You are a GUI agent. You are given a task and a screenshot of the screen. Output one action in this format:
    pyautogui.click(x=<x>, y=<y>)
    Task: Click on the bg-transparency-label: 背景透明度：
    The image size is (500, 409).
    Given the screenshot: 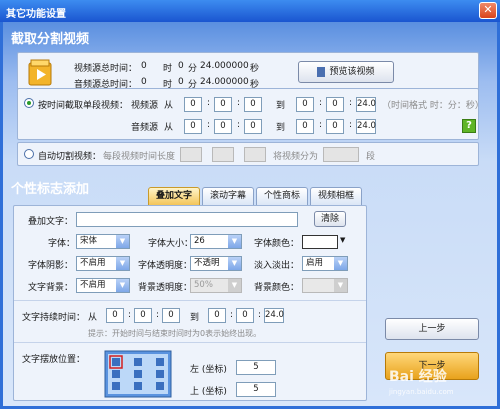 What is the action you would take?
    pyautogui.click(x=165, y=288)
    